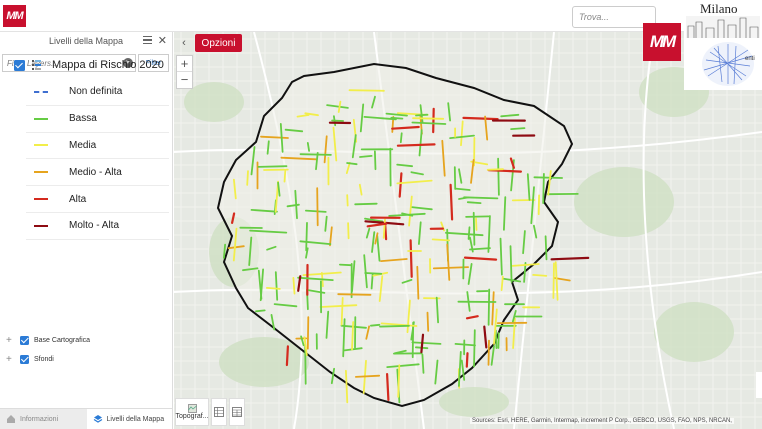 This screenshot has height=429, width=762. Describe the element at coordinates (218, 43) in the screenshot. I see `options-button: Opzioni` at that location.